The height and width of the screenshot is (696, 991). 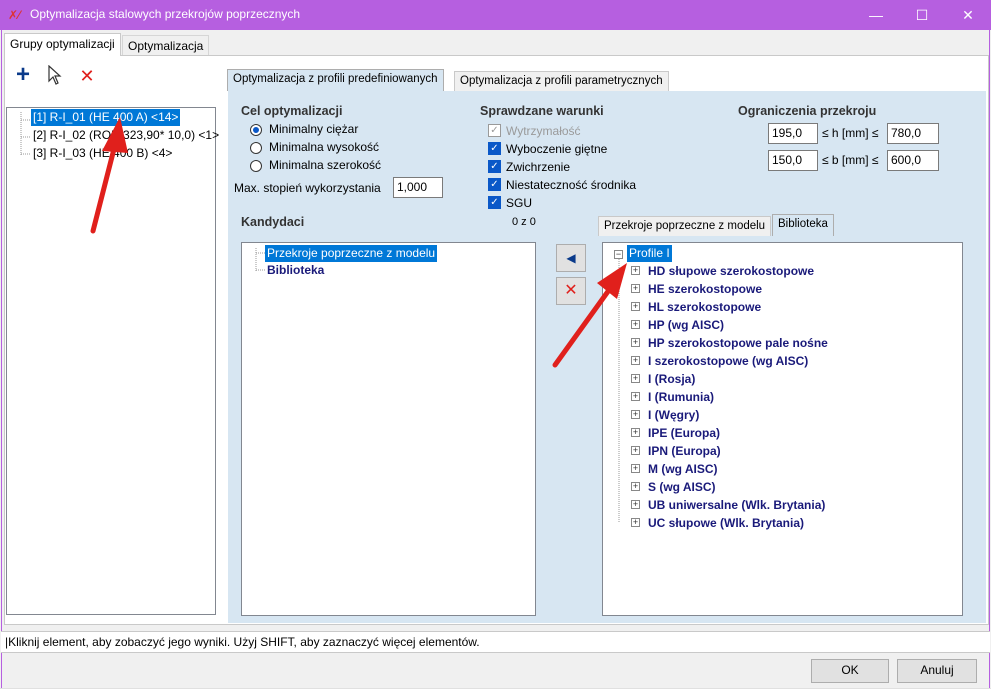 What do you see at coordinates (704, 307) in the screenshot?
I see `library-item: HL szerokostopowe` at bounding box center [704, 307].